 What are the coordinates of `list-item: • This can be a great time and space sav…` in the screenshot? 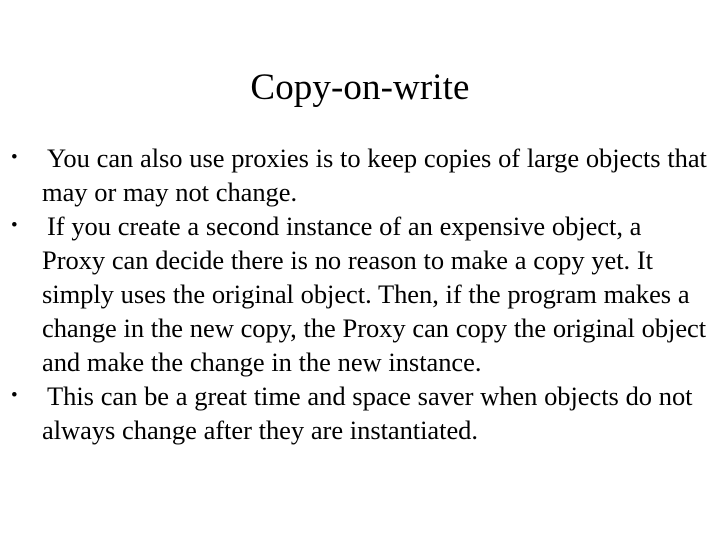 It's located at (359, 413).